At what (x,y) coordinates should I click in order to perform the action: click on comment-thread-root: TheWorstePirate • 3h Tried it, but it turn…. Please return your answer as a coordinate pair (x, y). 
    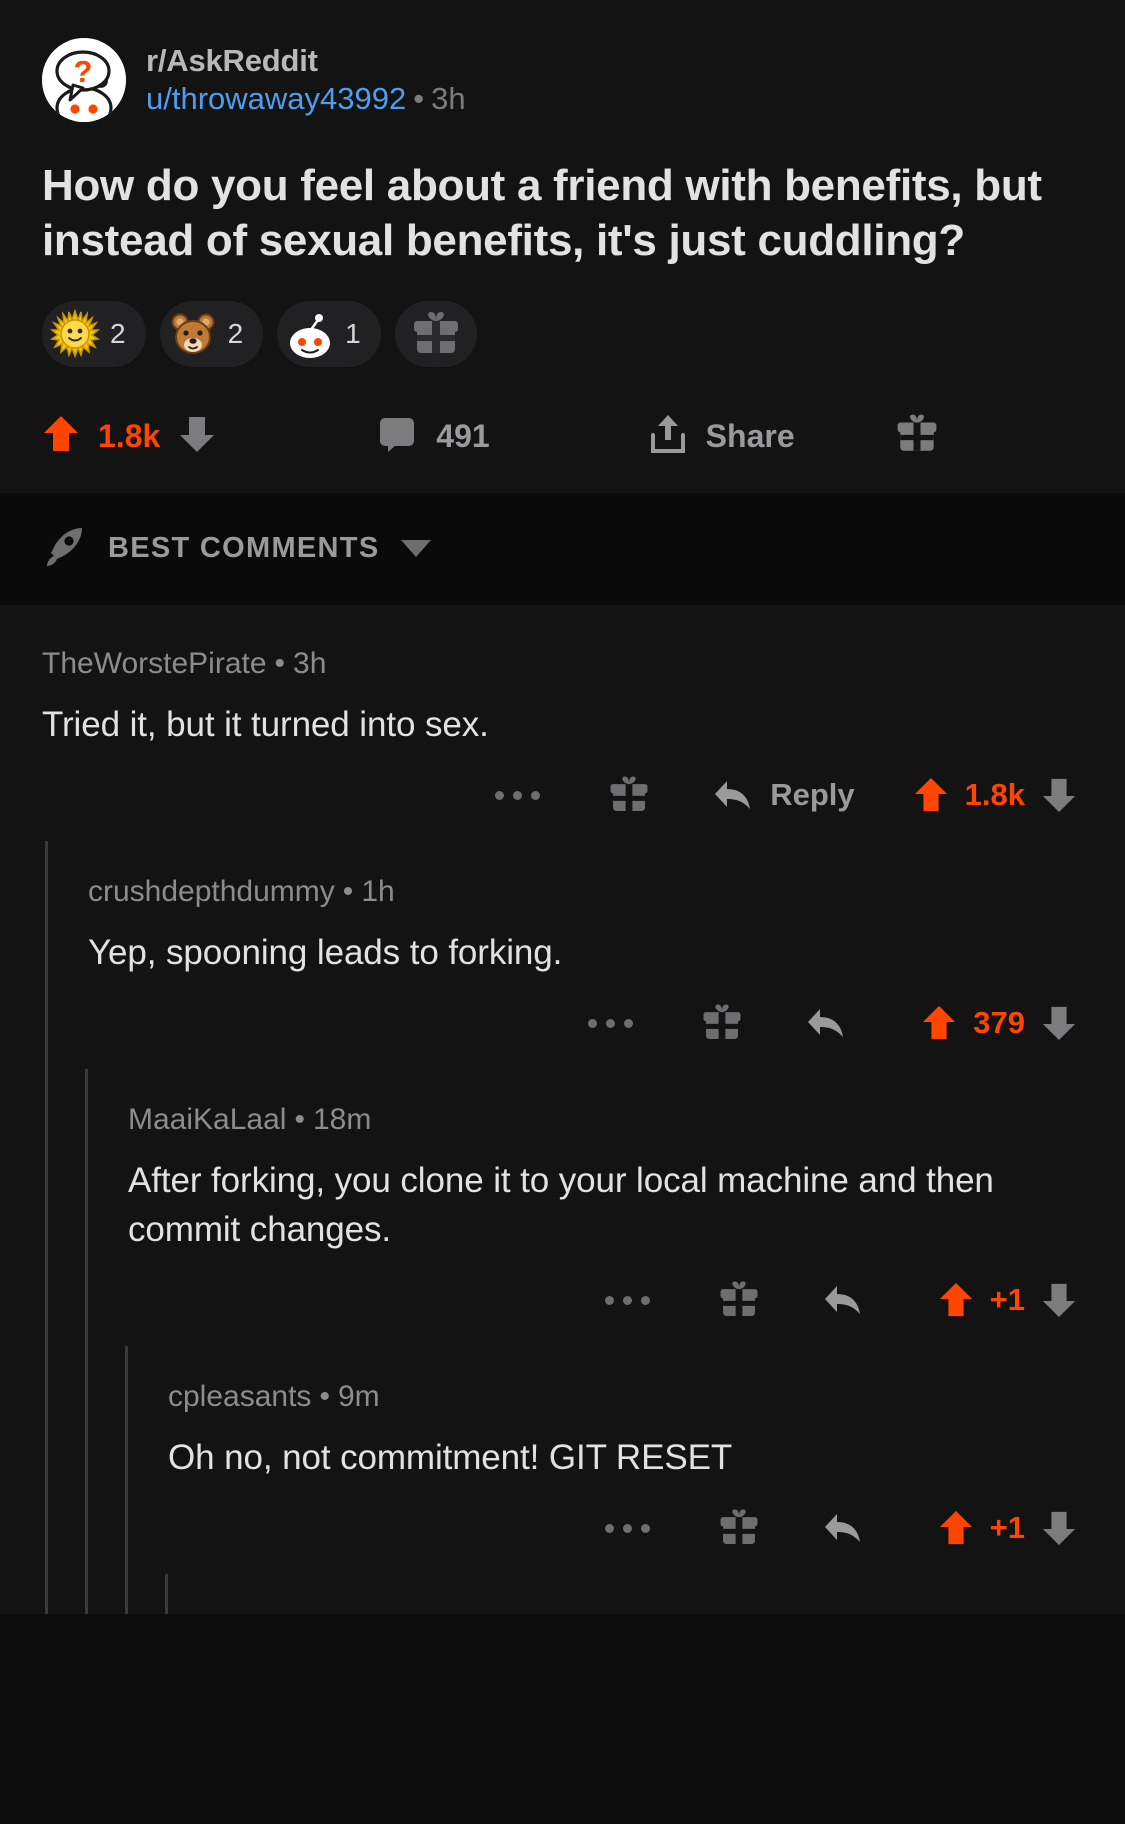
    Looking at the image, I should click on (562, 727).